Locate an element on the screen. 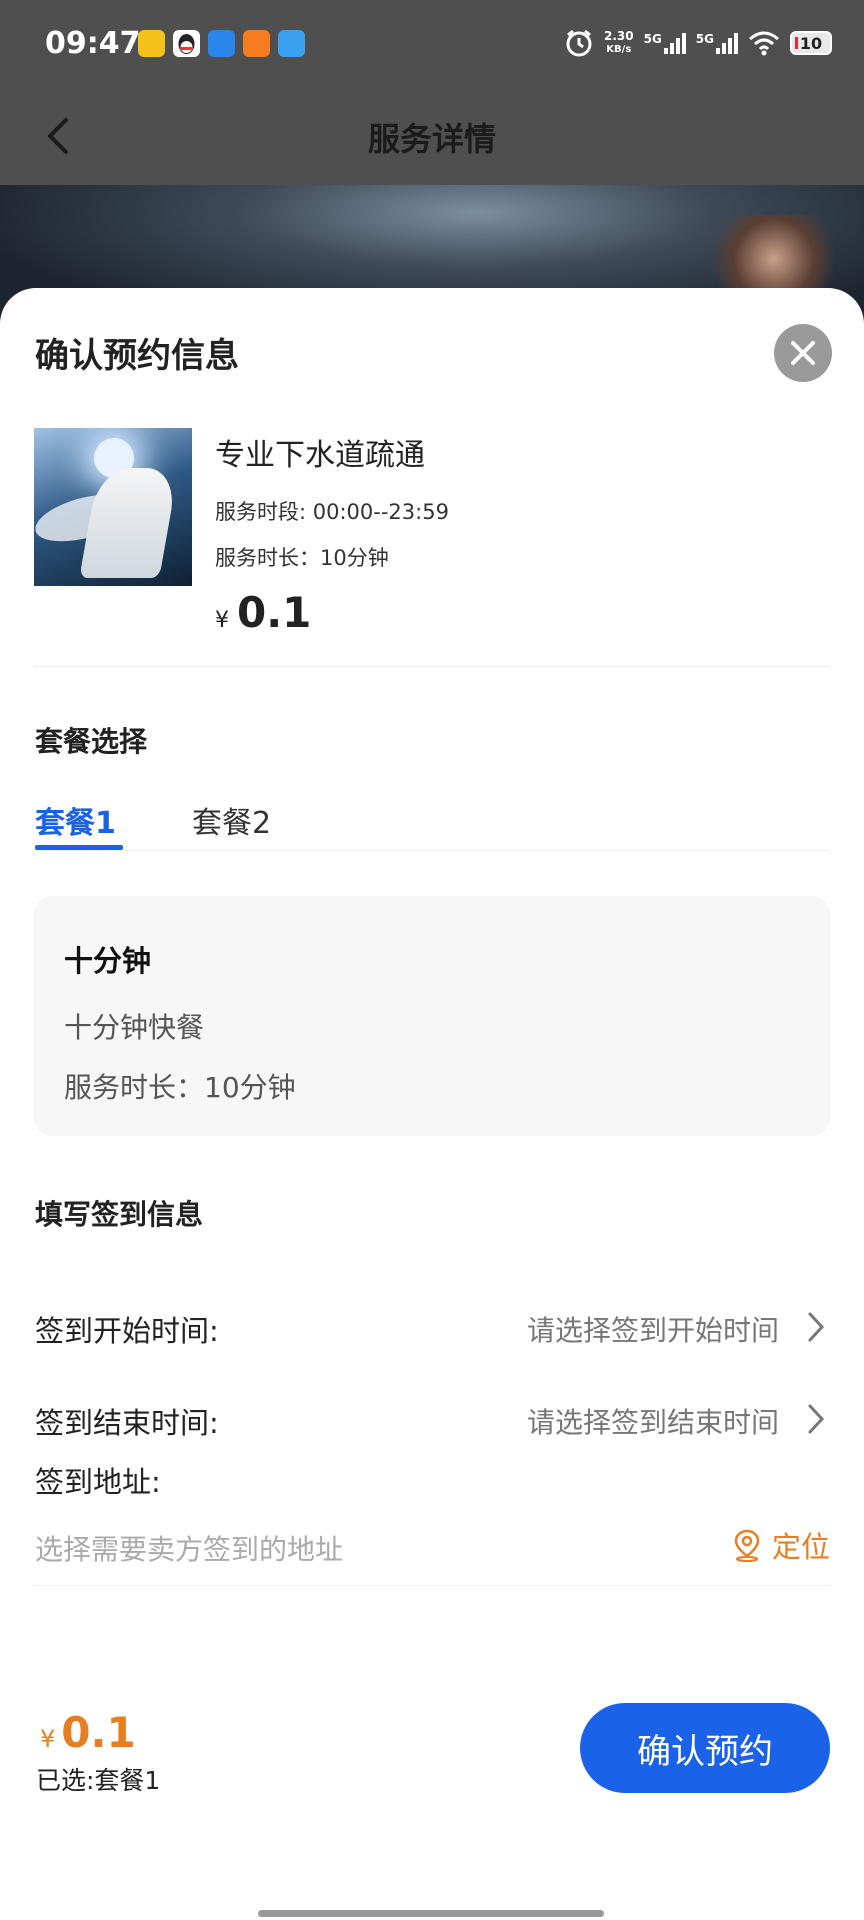 The width and height of the screenshot is (864, 1920). service-thumbnail is located at coordinates (113, 507).